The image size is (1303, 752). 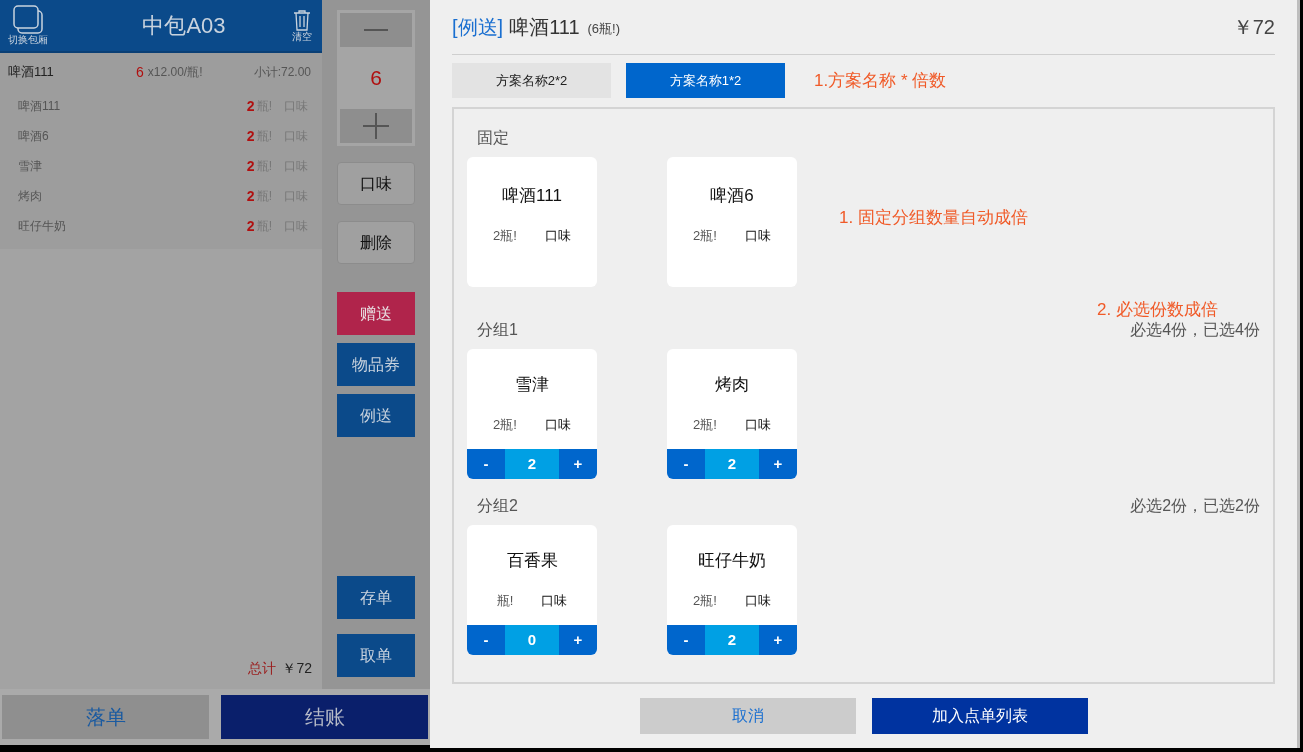 I want to click on increment-button, so click(x=376, y=126).